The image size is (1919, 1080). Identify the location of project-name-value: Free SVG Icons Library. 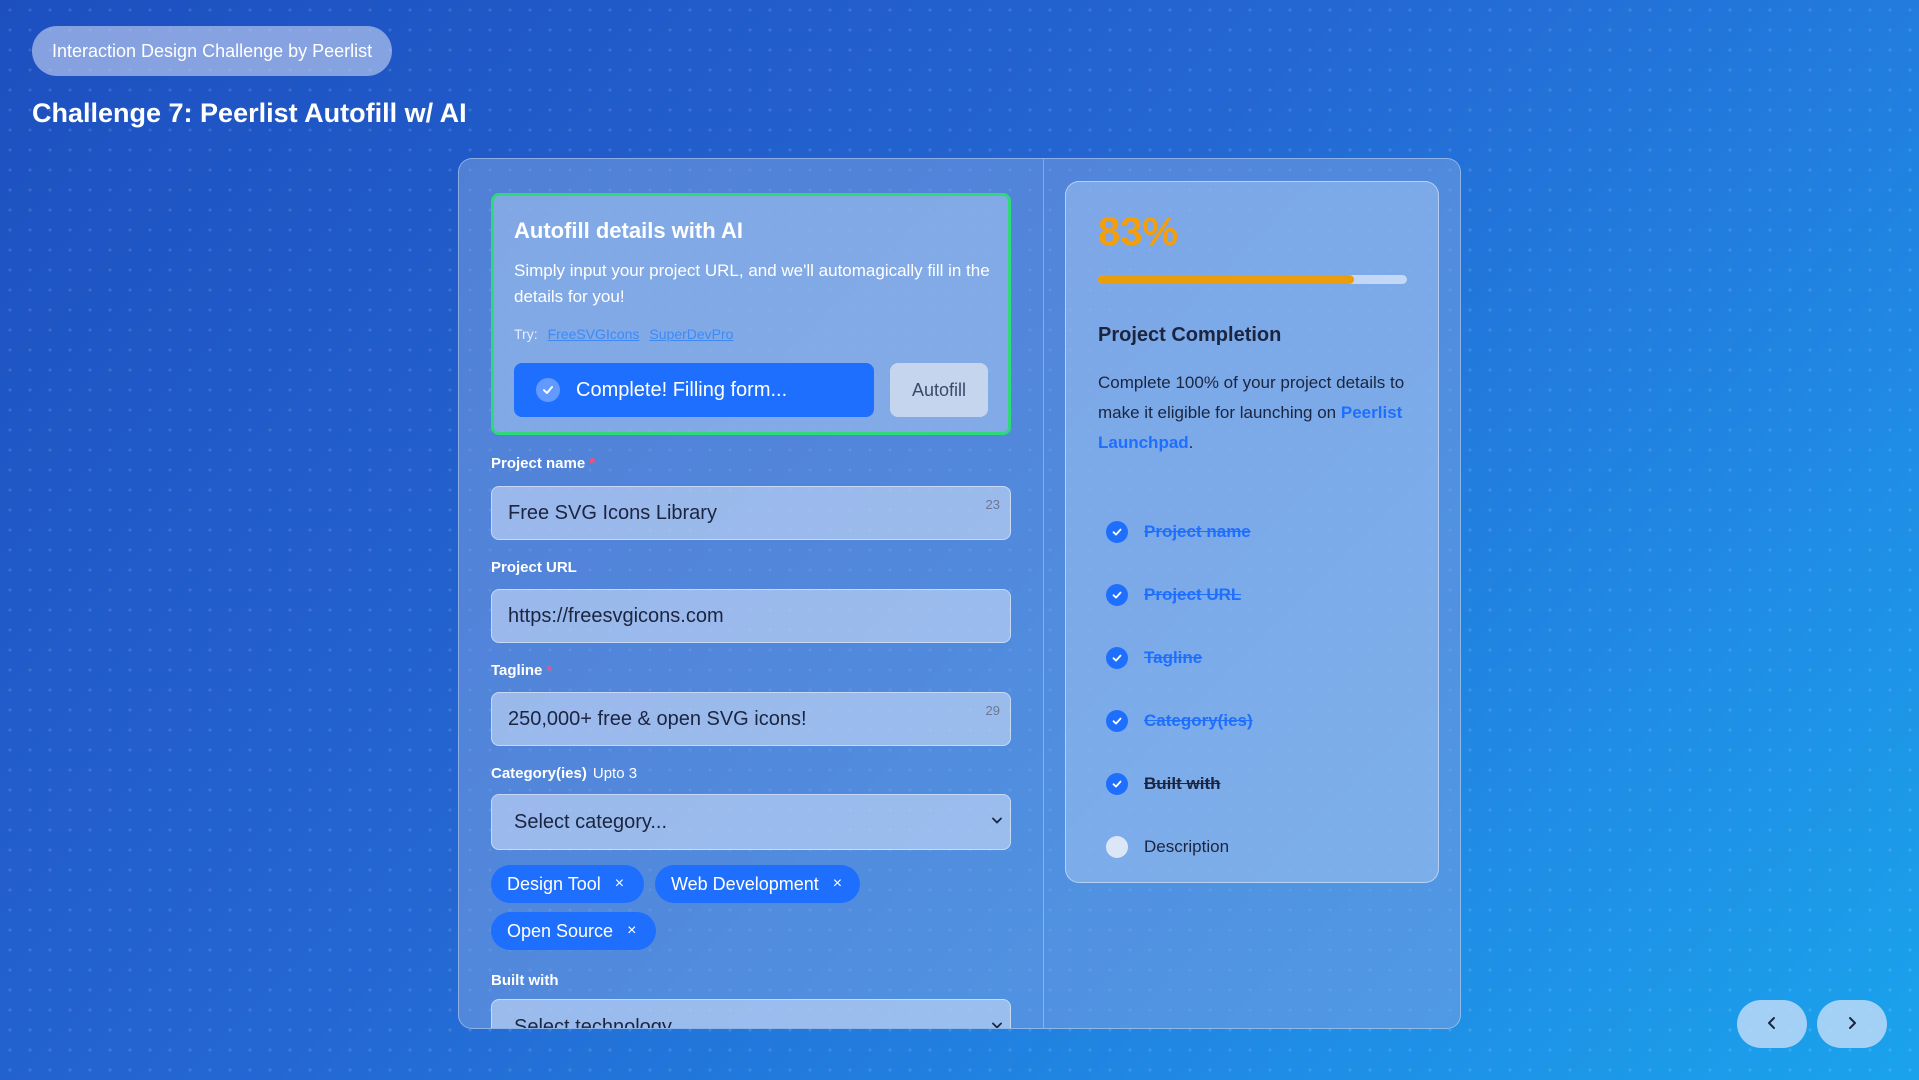
(612, 512).